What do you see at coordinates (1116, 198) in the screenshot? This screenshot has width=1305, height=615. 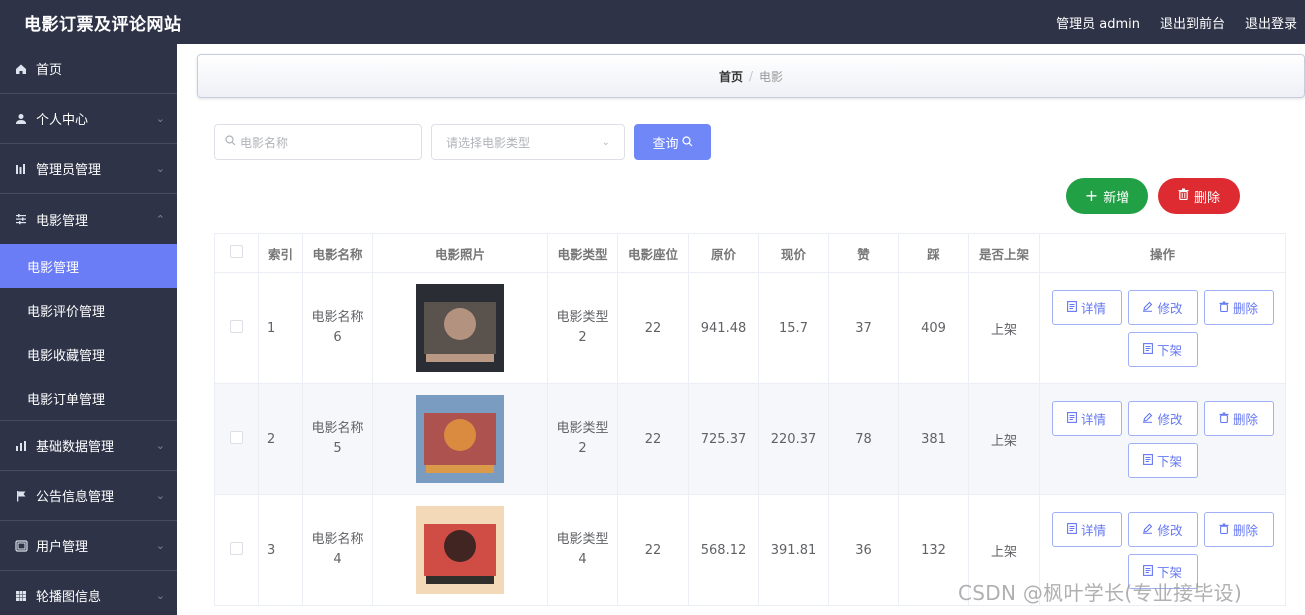 I see `add-label: 新增` at bounding box center [1116, 198].